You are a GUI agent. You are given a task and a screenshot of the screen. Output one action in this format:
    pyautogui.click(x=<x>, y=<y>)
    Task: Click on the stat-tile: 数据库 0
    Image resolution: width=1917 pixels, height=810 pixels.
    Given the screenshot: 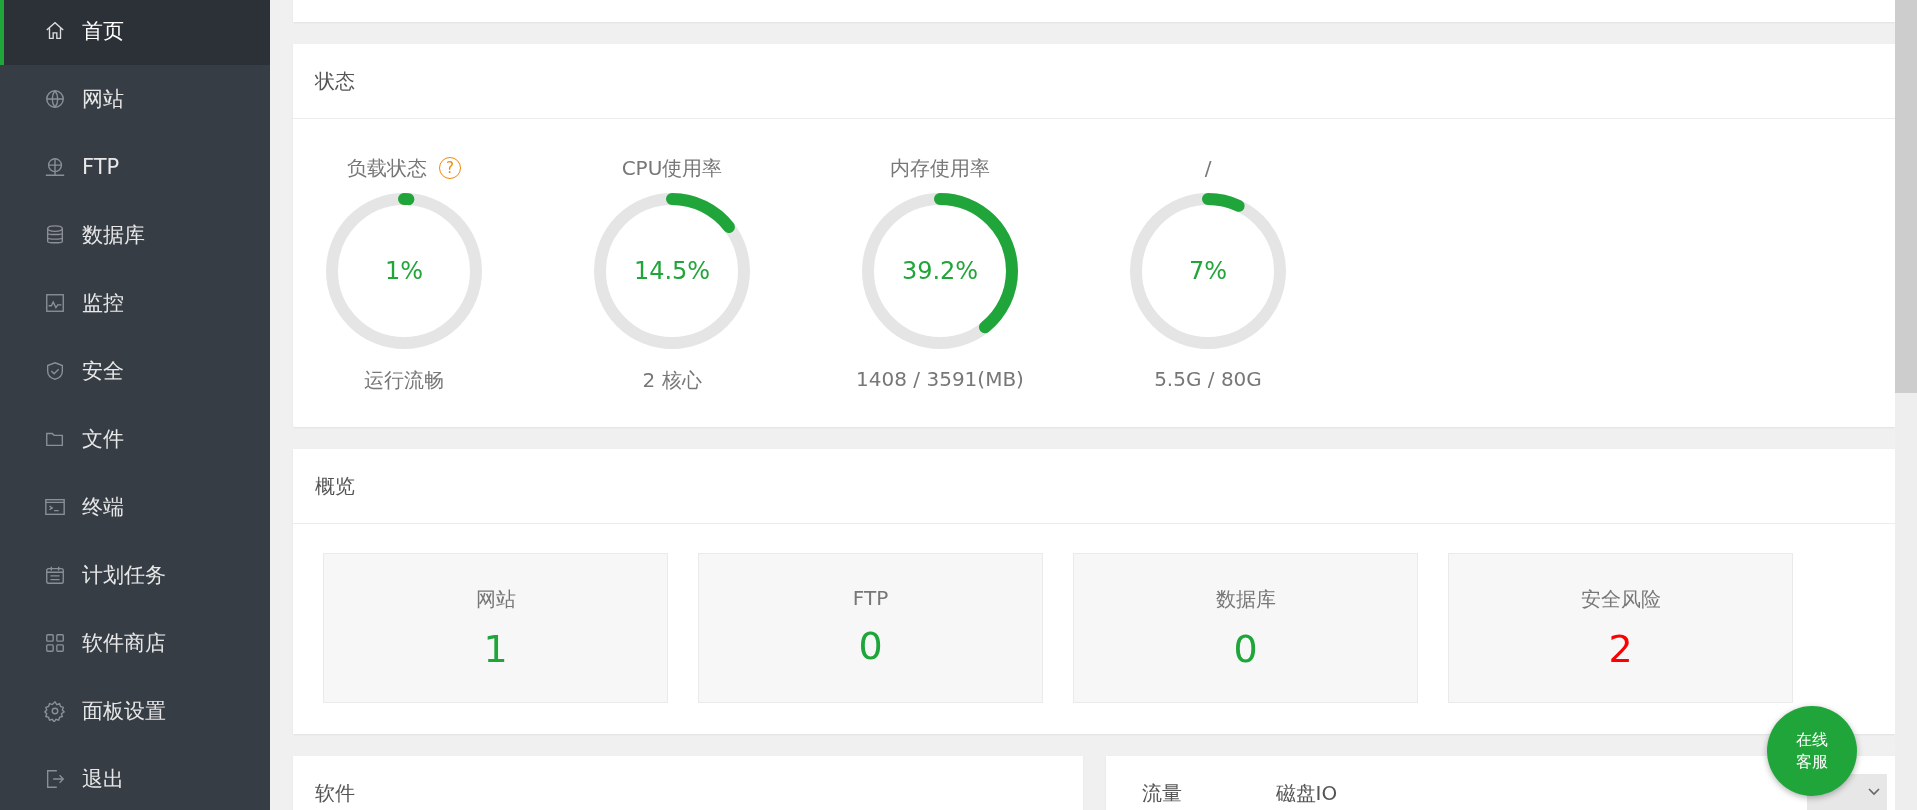 What is the action you would take?
    pyautogui.click(x=1245, y=628)
    